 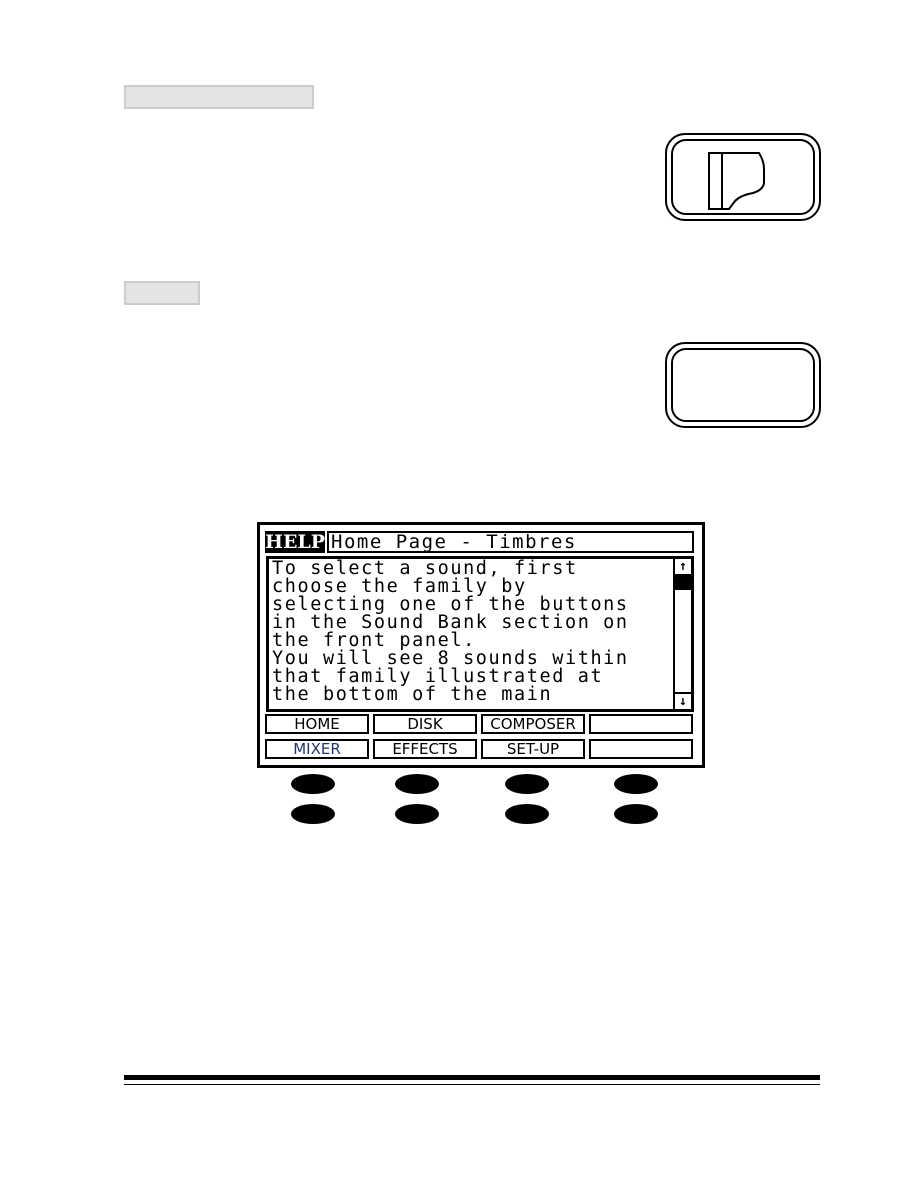 What do you see at coordinates (425, 724) in the screenshot?
I see `soft-button-disk: DISK` at bounding box center [425, 724].